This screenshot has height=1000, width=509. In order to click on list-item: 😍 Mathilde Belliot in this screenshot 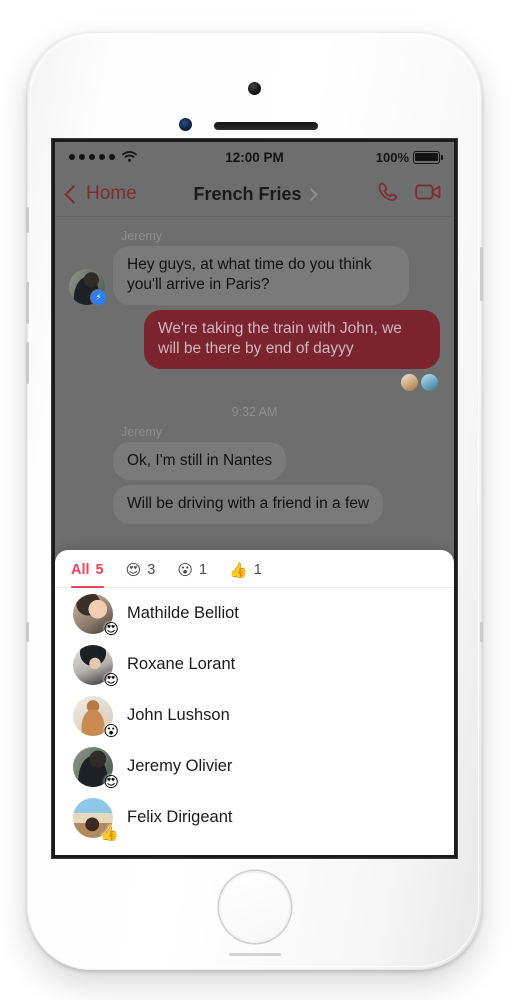, I will do `click(254, 613)`.